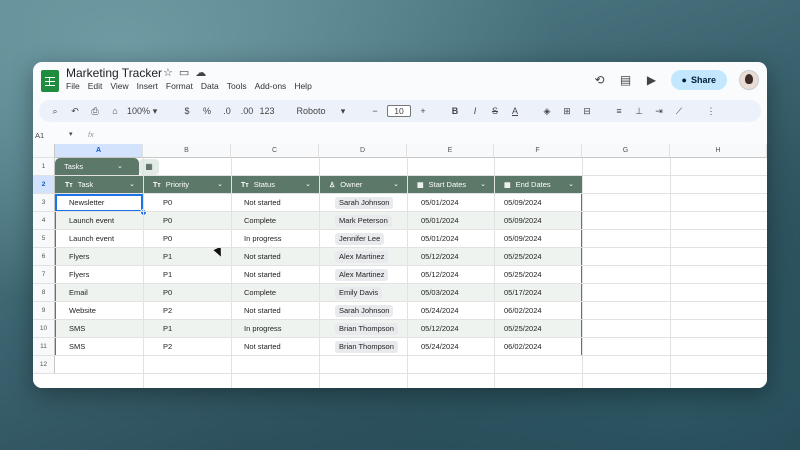 The height and width of the screenshot is (450, 800). What do you see at coordinates (455, 111) in the screenshot?
I see `bold-button: B` at bounding box center [455, 111].